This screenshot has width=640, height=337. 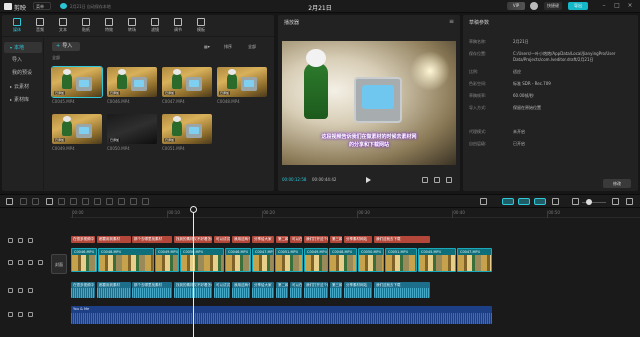 I want to click on zoom-out-icon, so click(x=575, y=201).